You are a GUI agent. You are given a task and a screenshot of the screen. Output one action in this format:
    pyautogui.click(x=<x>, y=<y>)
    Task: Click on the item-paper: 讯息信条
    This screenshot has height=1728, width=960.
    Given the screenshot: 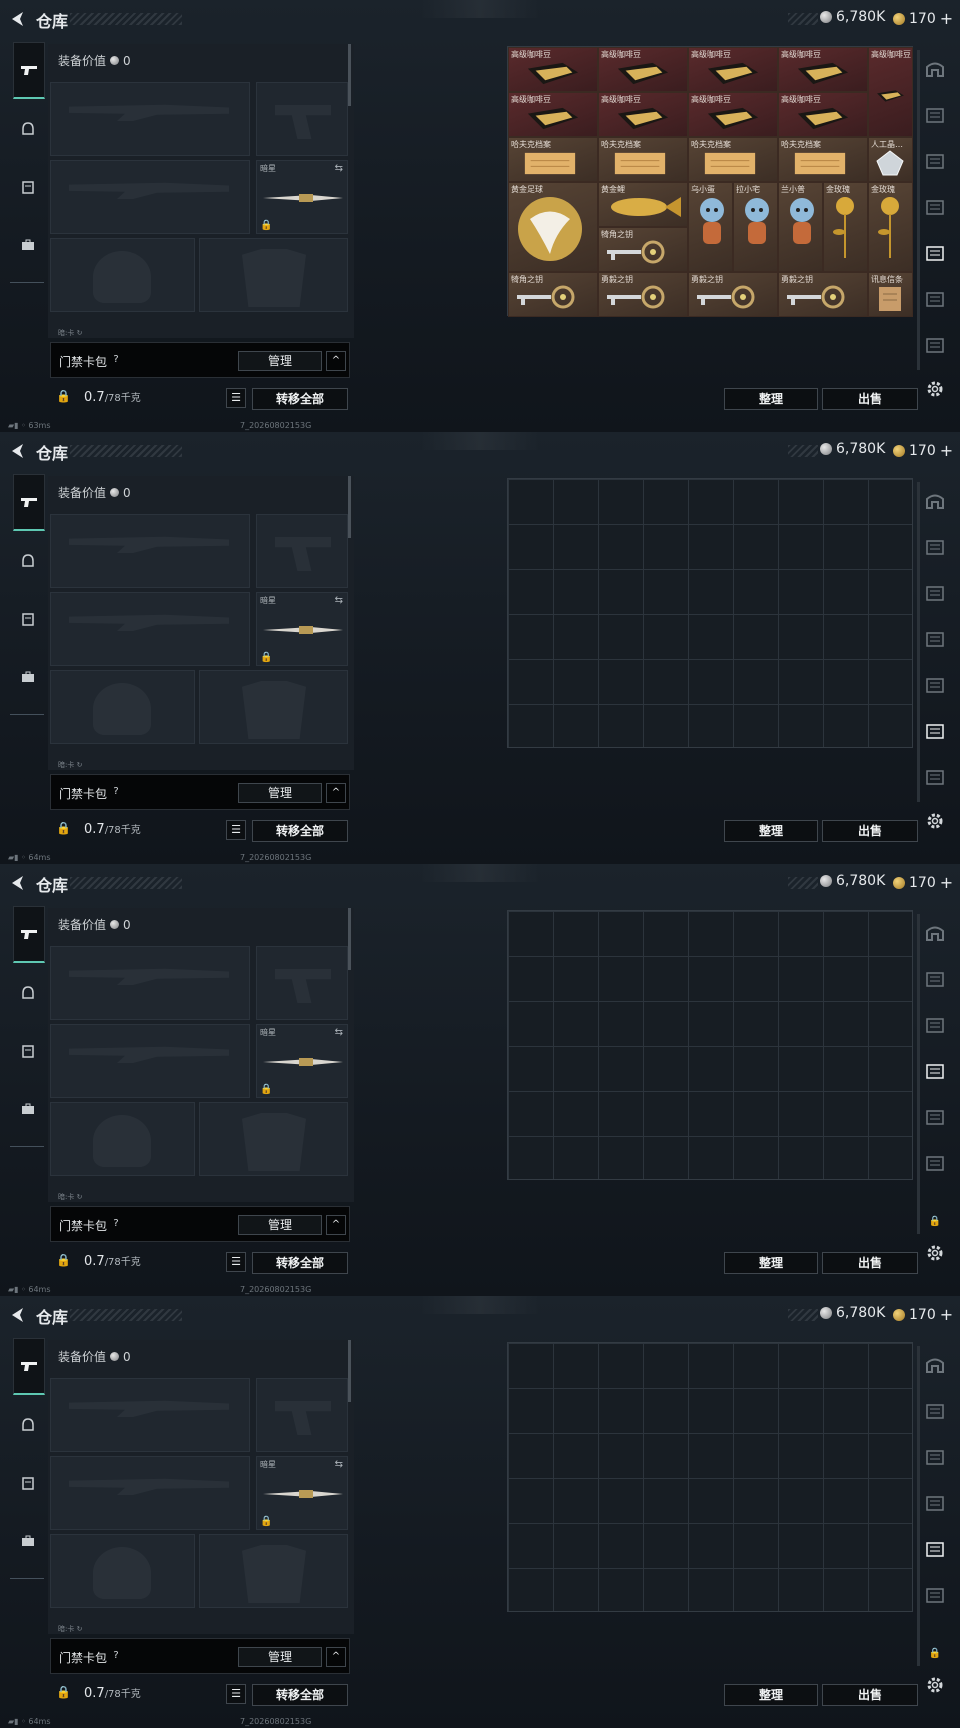 What is the action you would take?
    pyautogui.click(x=890, y=294)
    